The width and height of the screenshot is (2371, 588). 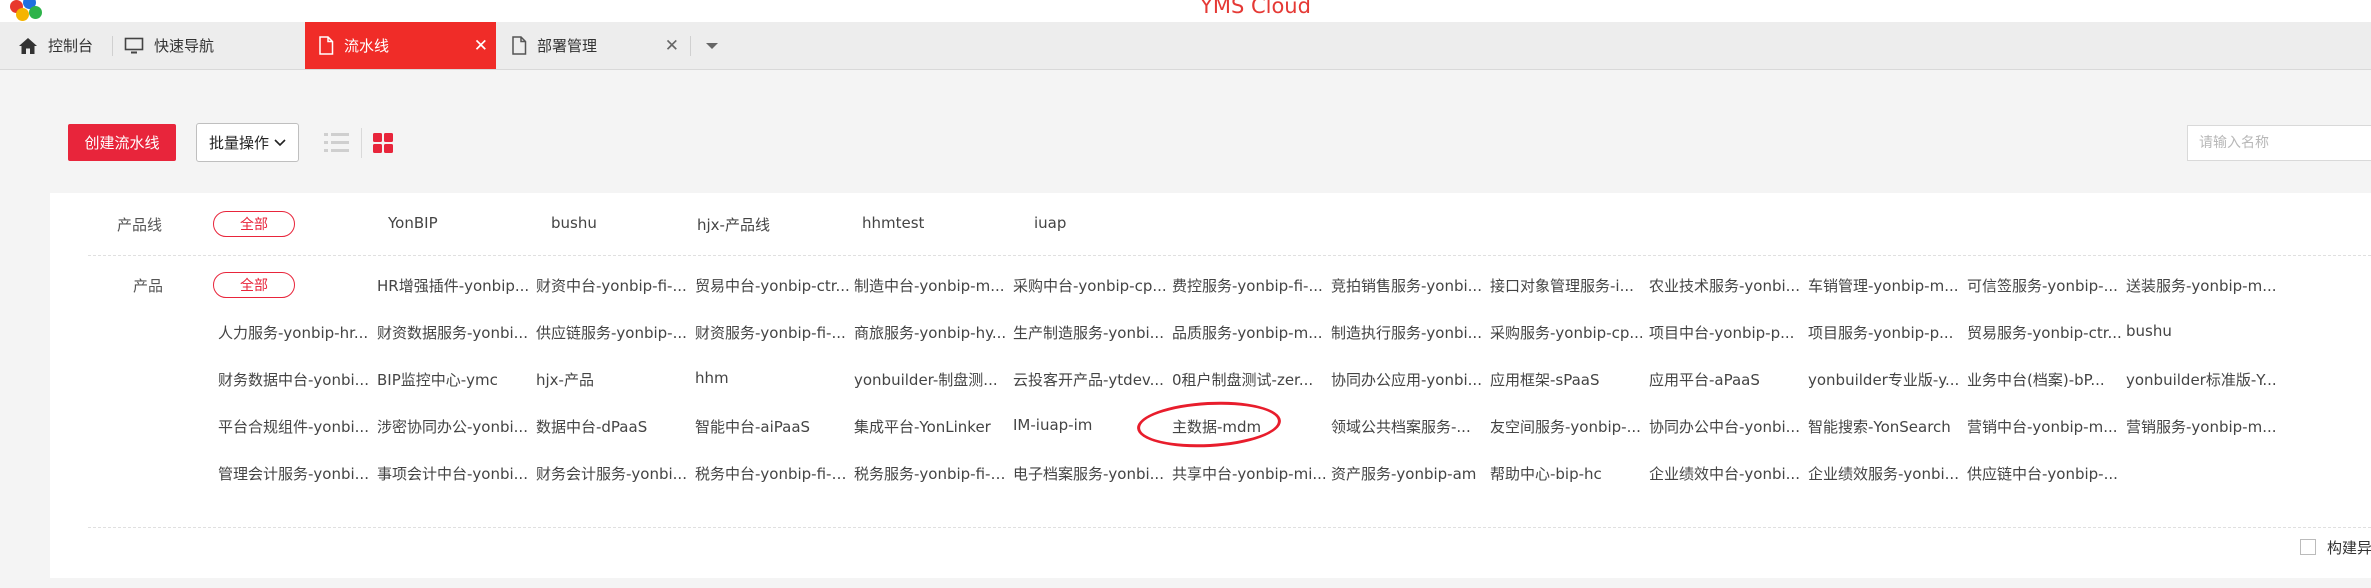 What do you see at coordinates (2308, 547) in the screenshot?
I see `build-checkbox` at bounding box center [2308, 547].